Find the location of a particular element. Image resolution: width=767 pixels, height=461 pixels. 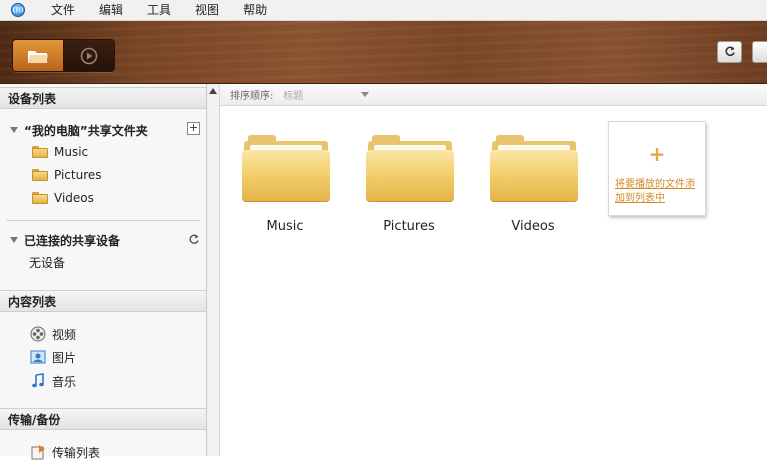

toolbar is located at coordinates (383, 52).